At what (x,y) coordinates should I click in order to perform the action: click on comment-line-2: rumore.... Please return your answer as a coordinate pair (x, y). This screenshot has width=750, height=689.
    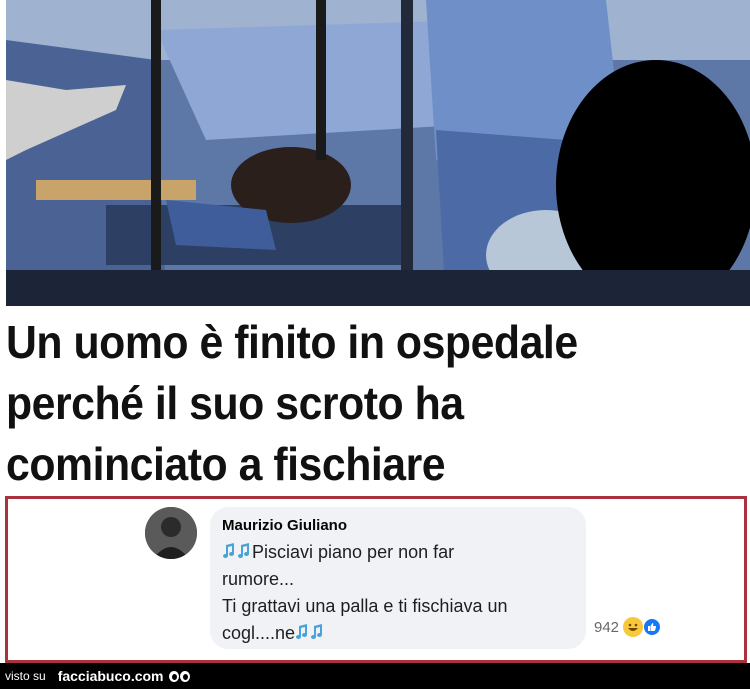
    Looking at the image, I should click on (258, 579).